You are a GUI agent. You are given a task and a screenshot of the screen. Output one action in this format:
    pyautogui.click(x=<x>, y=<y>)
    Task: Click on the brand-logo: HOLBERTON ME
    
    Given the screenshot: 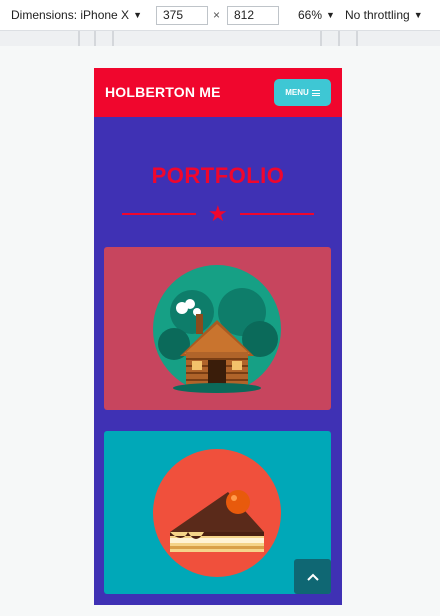 What is the action you would take?
    pyautogui.click(x=163, y=92)
    